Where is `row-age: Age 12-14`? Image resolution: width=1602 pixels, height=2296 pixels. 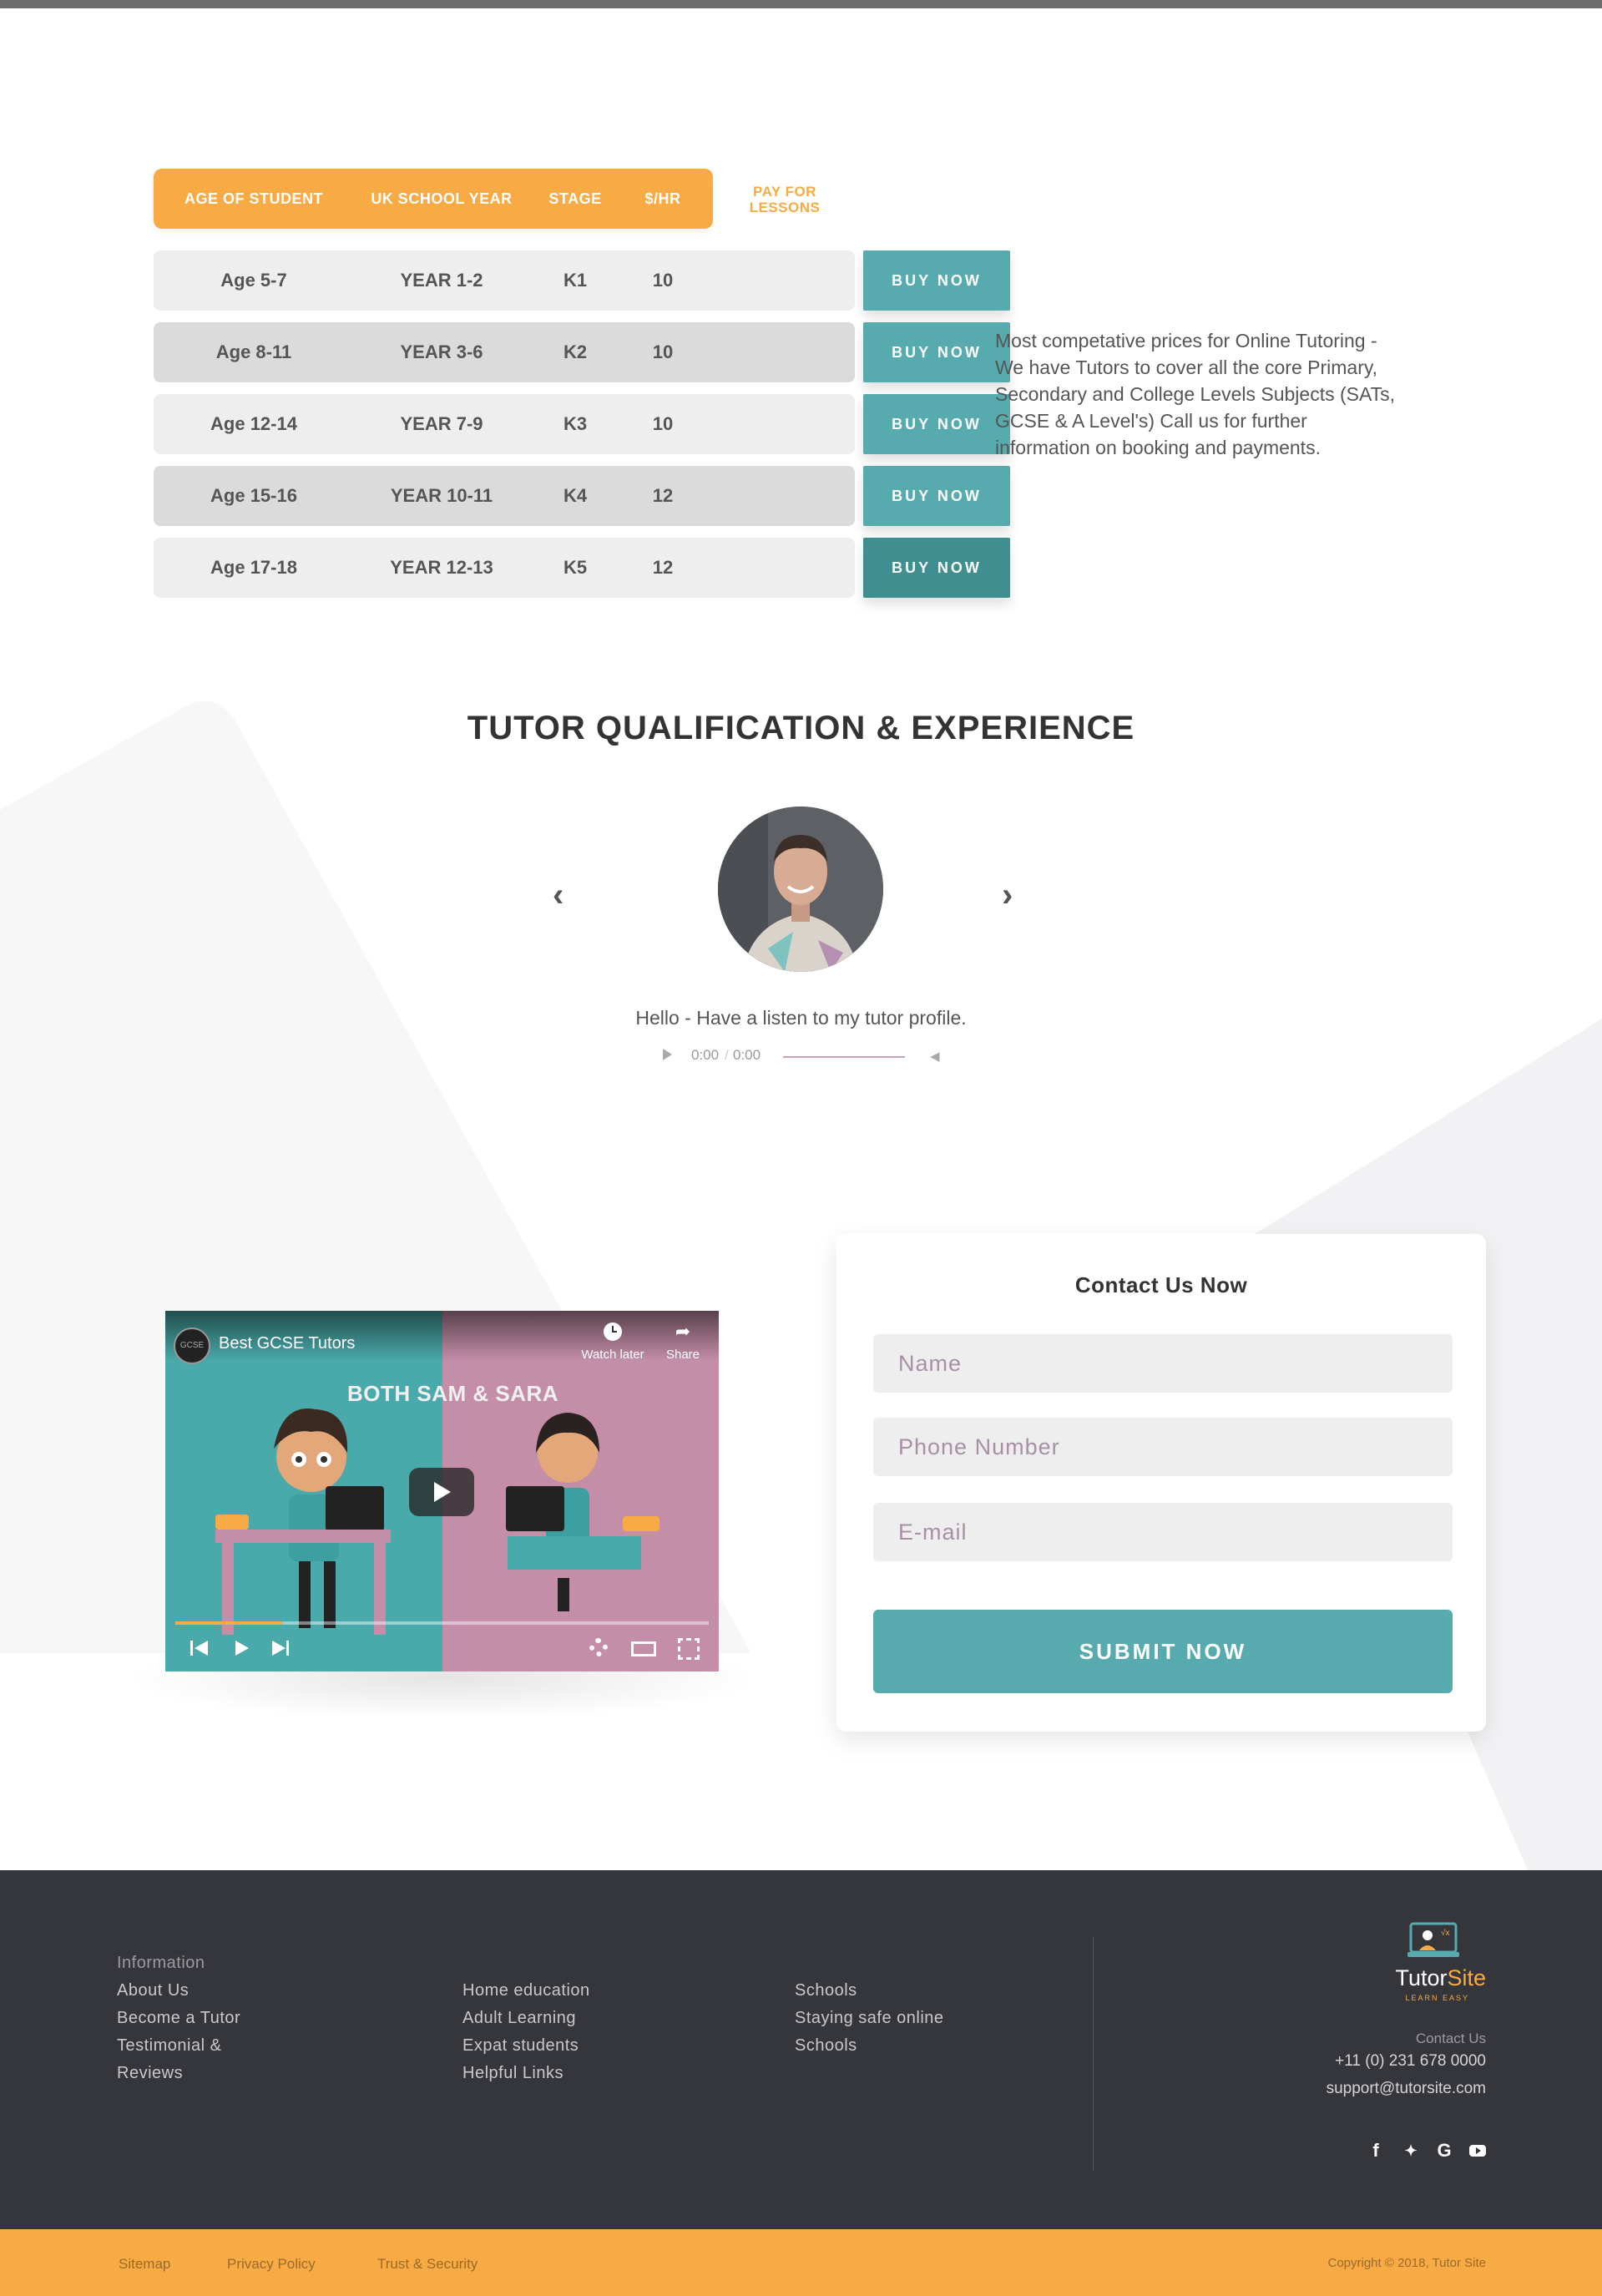 row-age: Age 12-14 is located at coordinates (253, 423).